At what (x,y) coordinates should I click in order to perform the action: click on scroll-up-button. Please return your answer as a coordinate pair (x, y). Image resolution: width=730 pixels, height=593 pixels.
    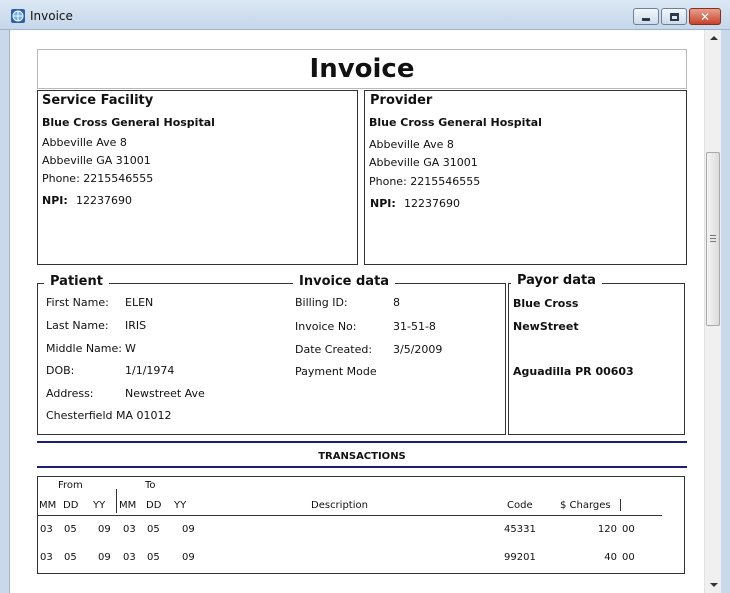
    Looking at the image, I should click on (713, 38).